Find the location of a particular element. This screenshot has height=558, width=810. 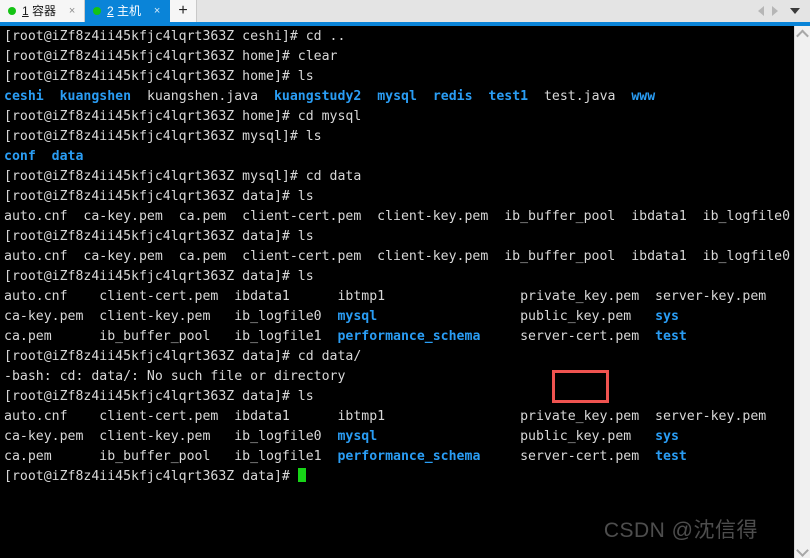

tab-label: 1 容器 is located at coordinates (39, 11).